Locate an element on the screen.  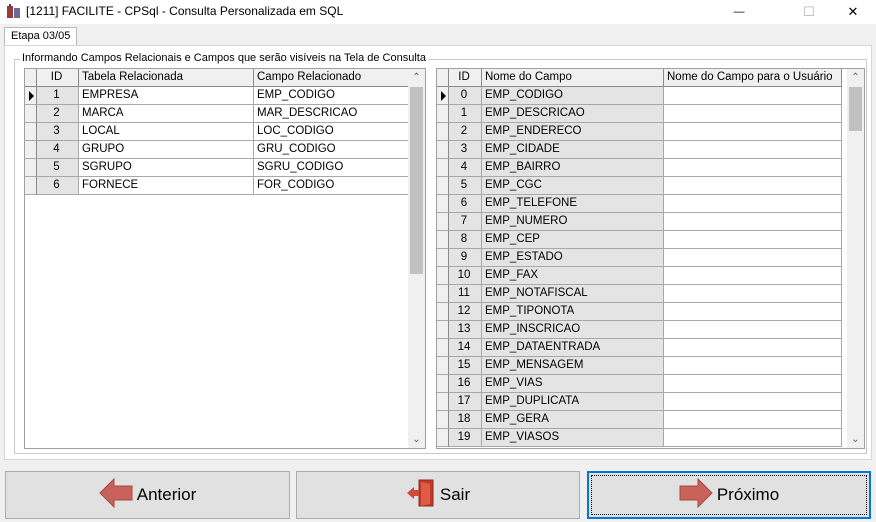
cell-nome-campo: EMP_ENDERECO is located at coordinates (573, 132).